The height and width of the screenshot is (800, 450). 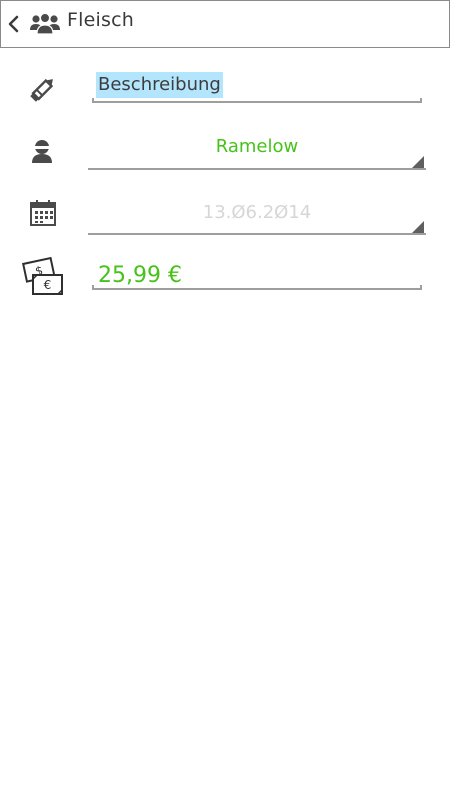 I want to click on amount-input-value: 25,99 €, so click(x=140, y=276).